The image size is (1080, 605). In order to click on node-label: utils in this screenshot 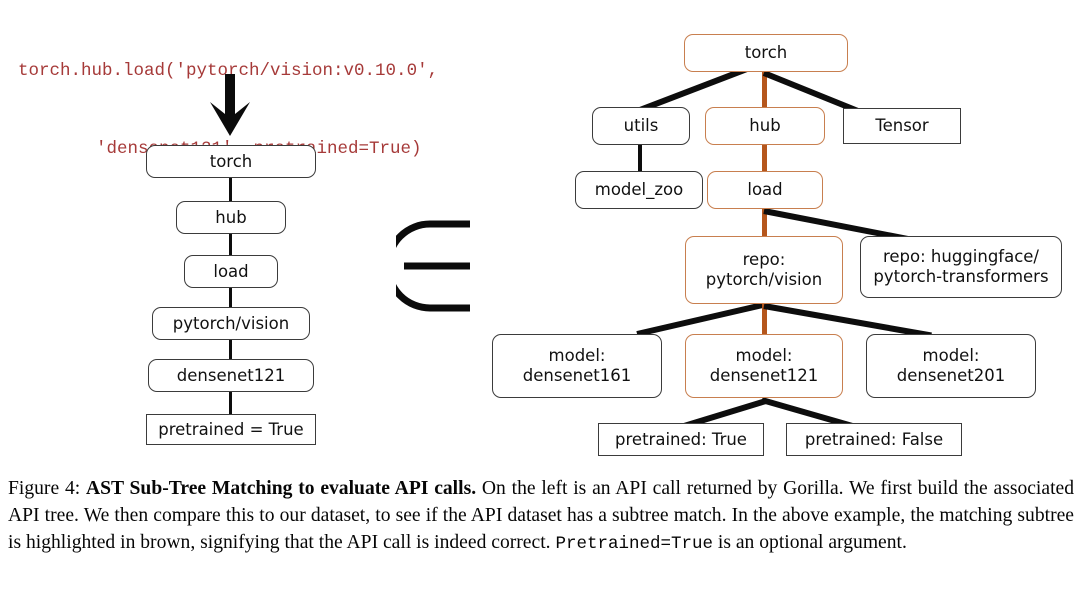, I will do `click(641, 125)`.